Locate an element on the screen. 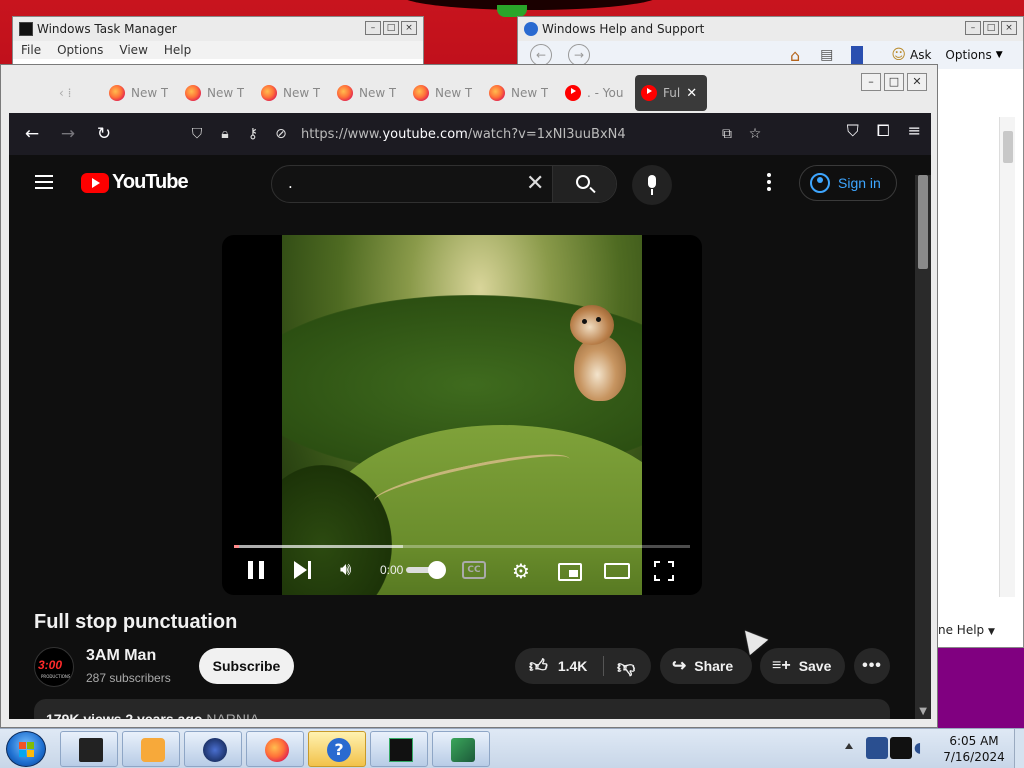 The height and width of the screenshot is (768, 1024). volume-icon: 🔊︎ is located at coordinates (351, 570).